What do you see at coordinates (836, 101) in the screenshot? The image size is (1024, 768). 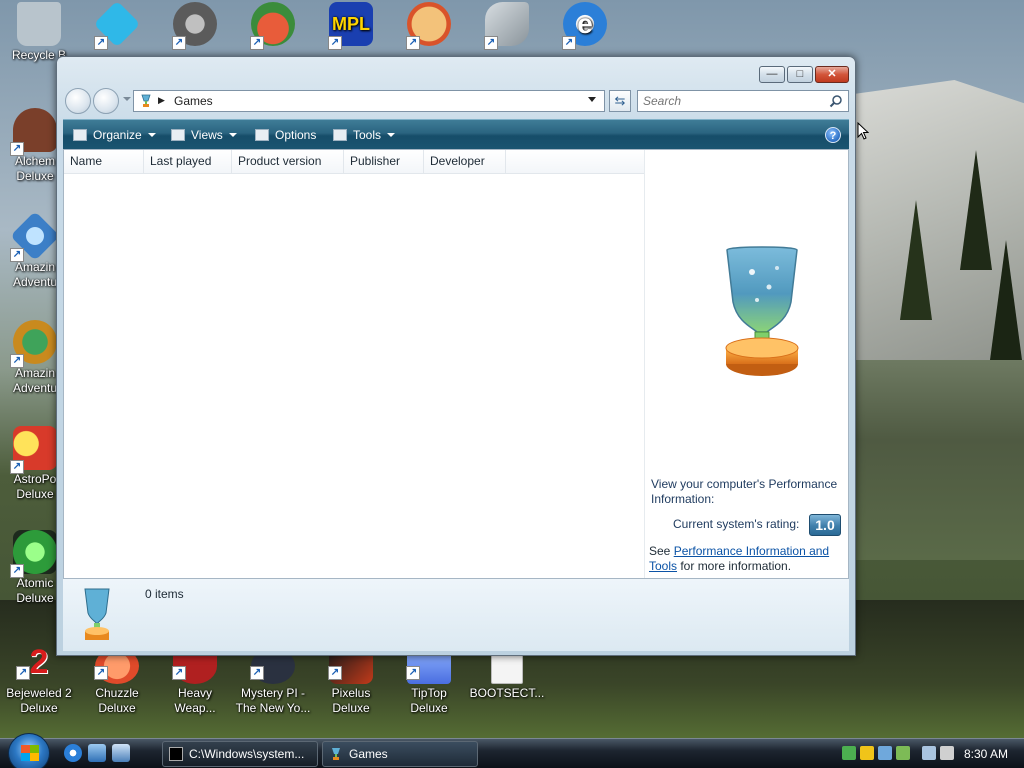 I see `search-icon` at bounding box center [836, 101].